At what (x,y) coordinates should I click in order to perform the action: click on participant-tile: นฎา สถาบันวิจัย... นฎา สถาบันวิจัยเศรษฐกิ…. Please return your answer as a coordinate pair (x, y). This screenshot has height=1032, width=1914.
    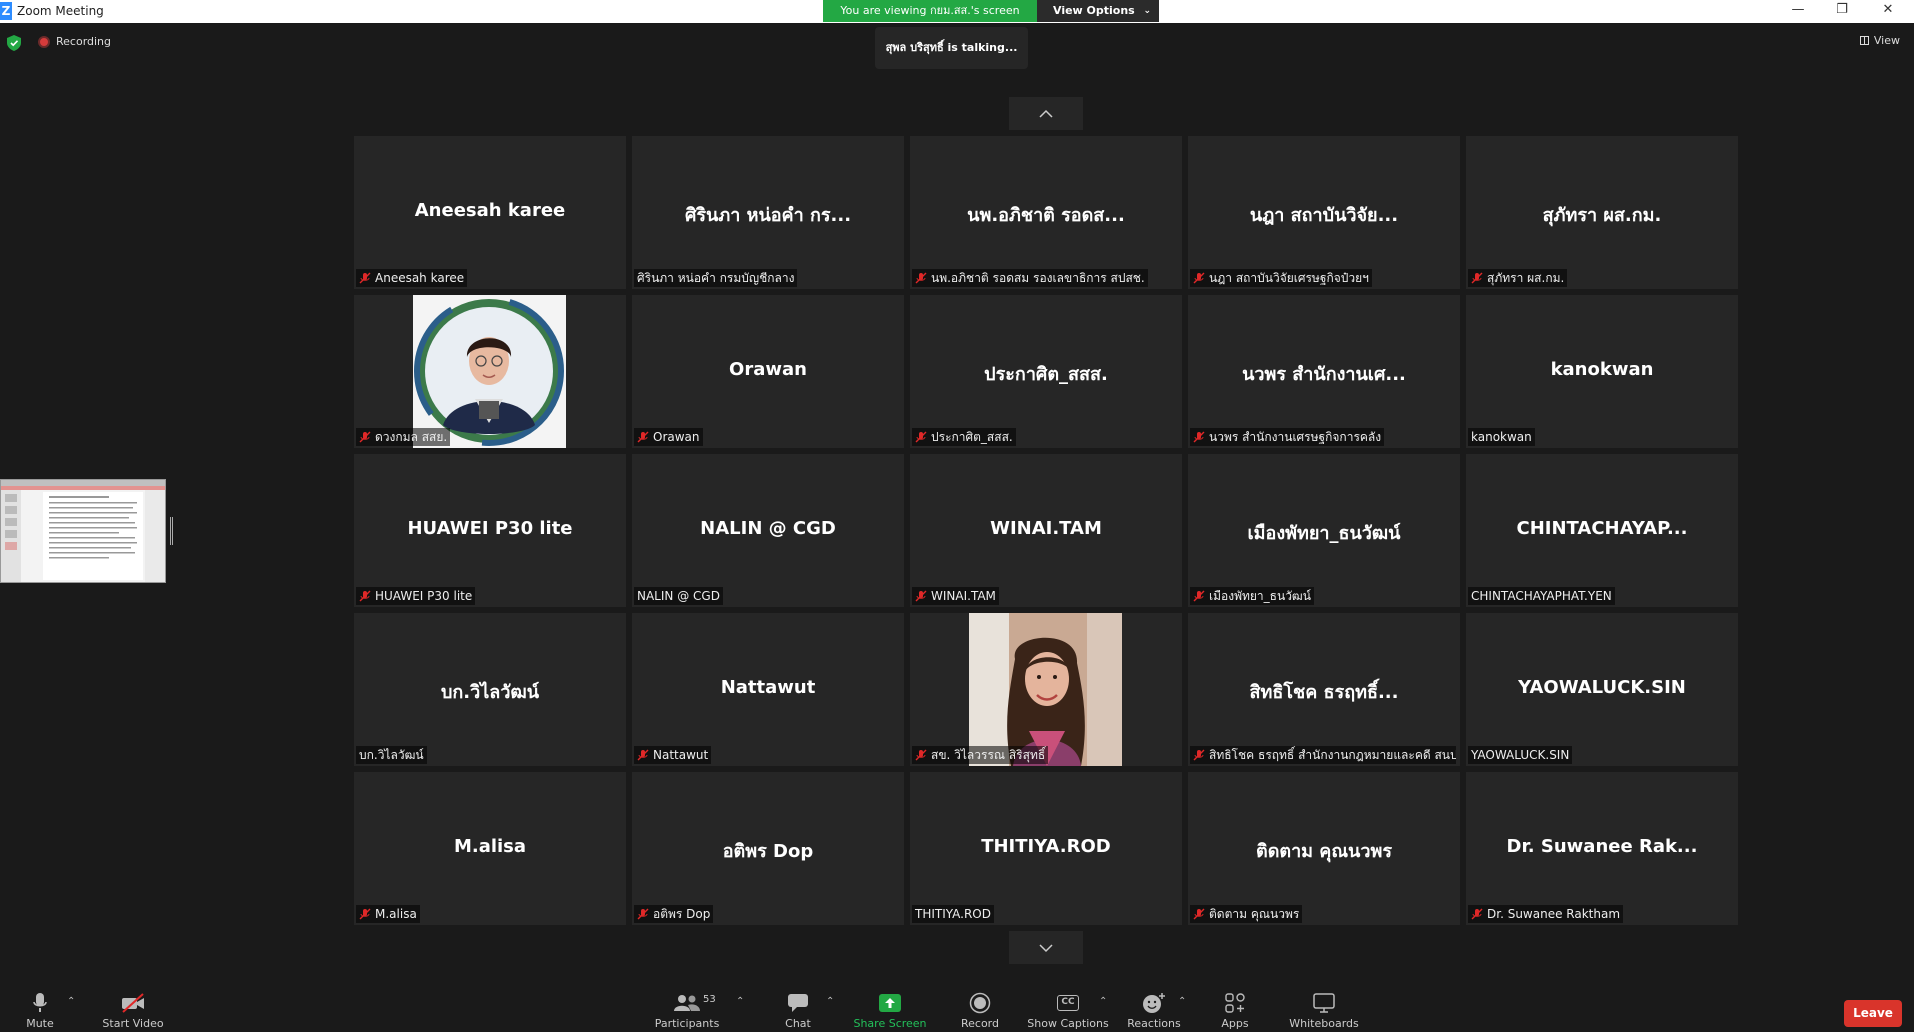
    Looking at the image, I should click on (1324, 212).